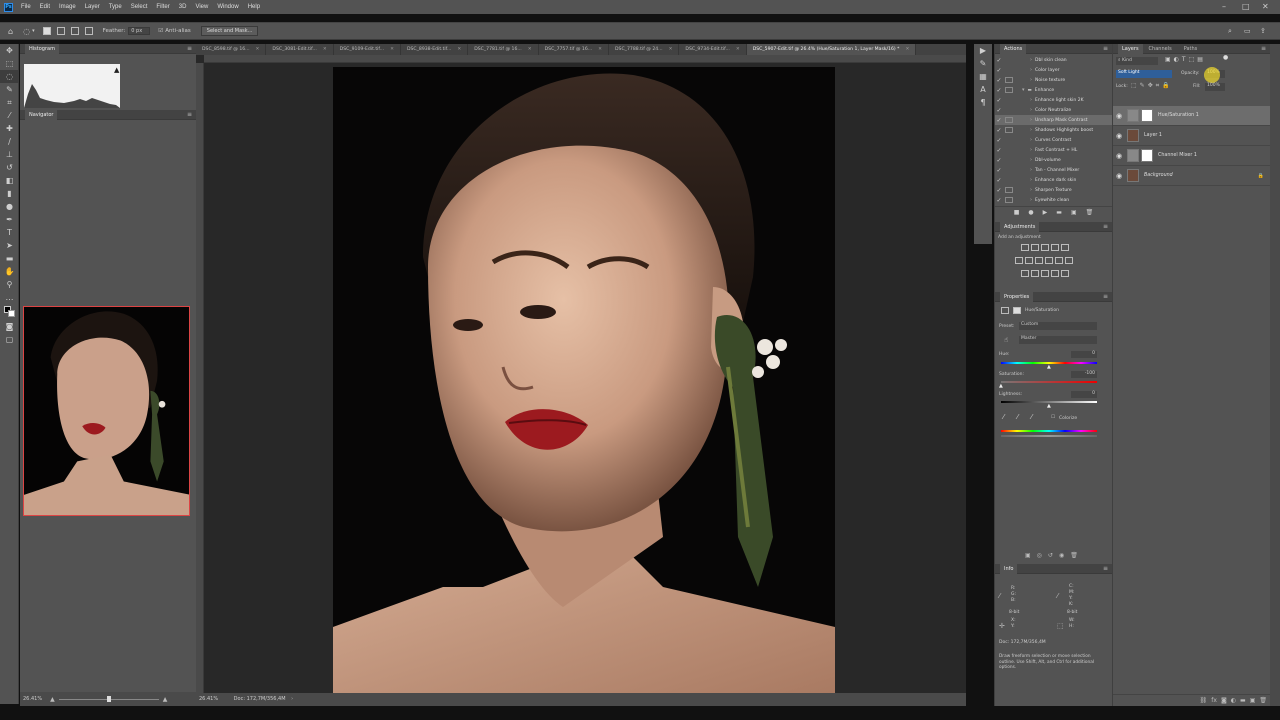 Image resolution: width=1280 pixels, height=720 pixels. I want to click on right-dock-scrollbar, so click(1275, 375).